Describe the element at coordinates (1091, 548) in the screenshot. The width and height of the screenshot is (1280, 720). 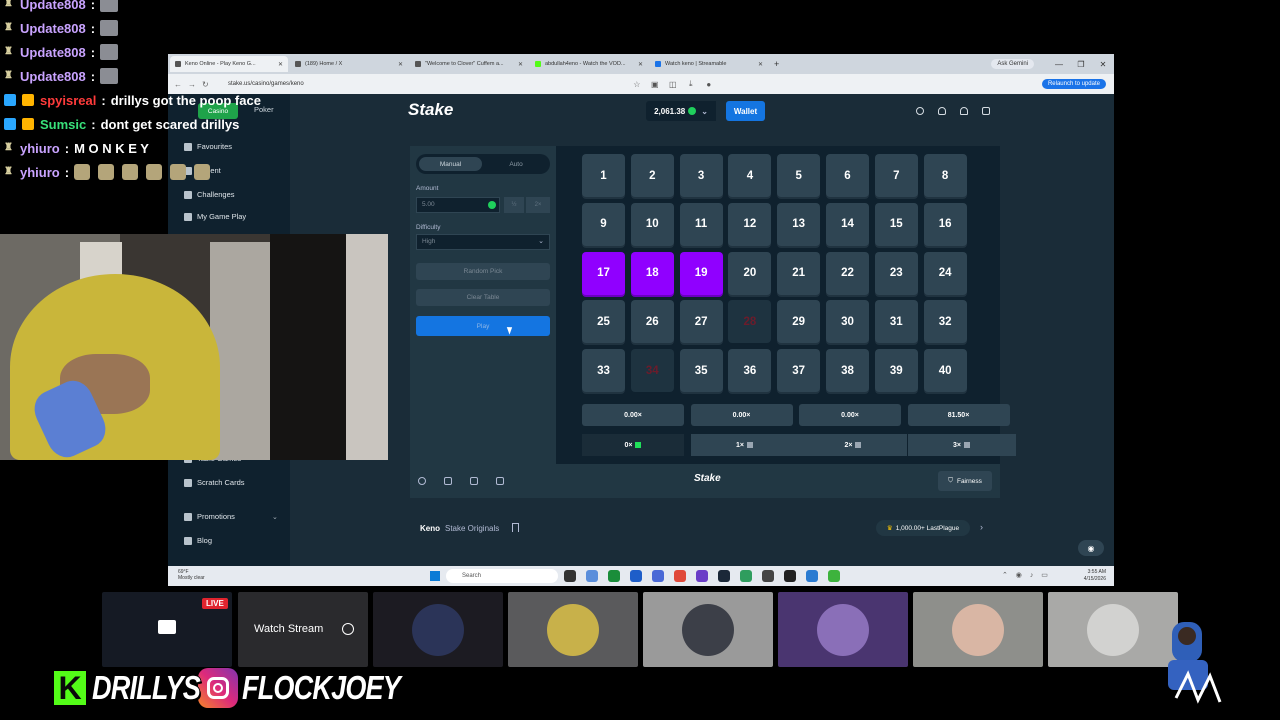
I see `support-headset-icon: ◉` at that location.